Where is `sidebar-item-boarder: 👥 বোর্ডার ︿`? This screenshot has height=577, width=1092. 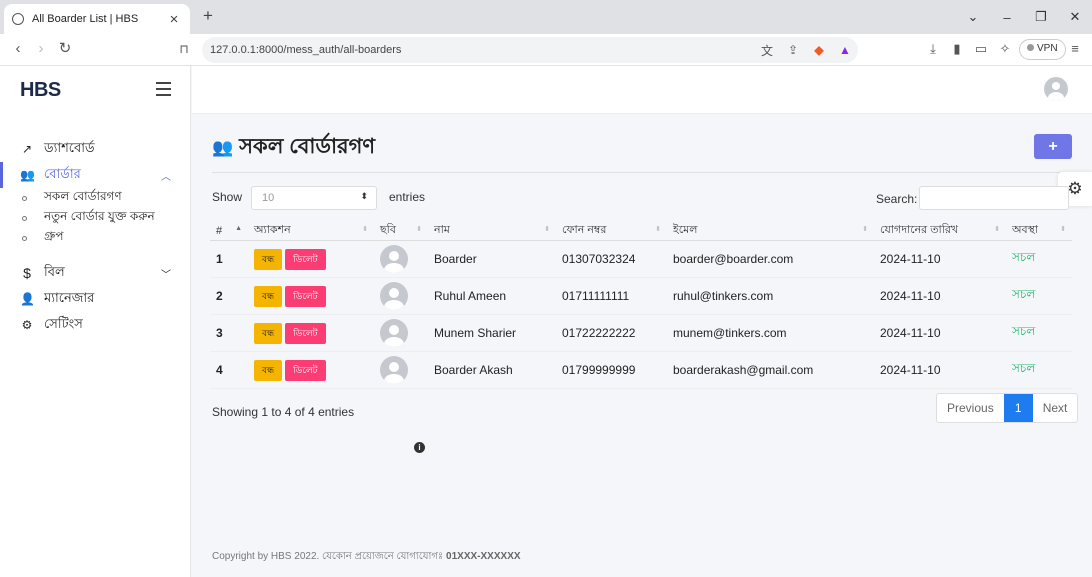 sidebar-item-boarder: 👥 বোর্ডার ︿ is located at coordinates (95, 175).